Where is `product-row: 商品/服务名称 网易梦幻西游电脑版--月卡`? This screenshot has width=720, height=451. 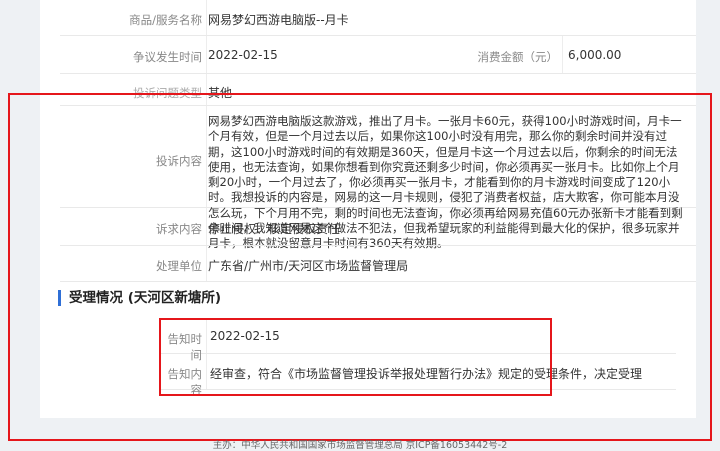
product-row: 商品/服务名称 网易梦幻西游电脑版--月卡 is located at coordinates (378, 18).